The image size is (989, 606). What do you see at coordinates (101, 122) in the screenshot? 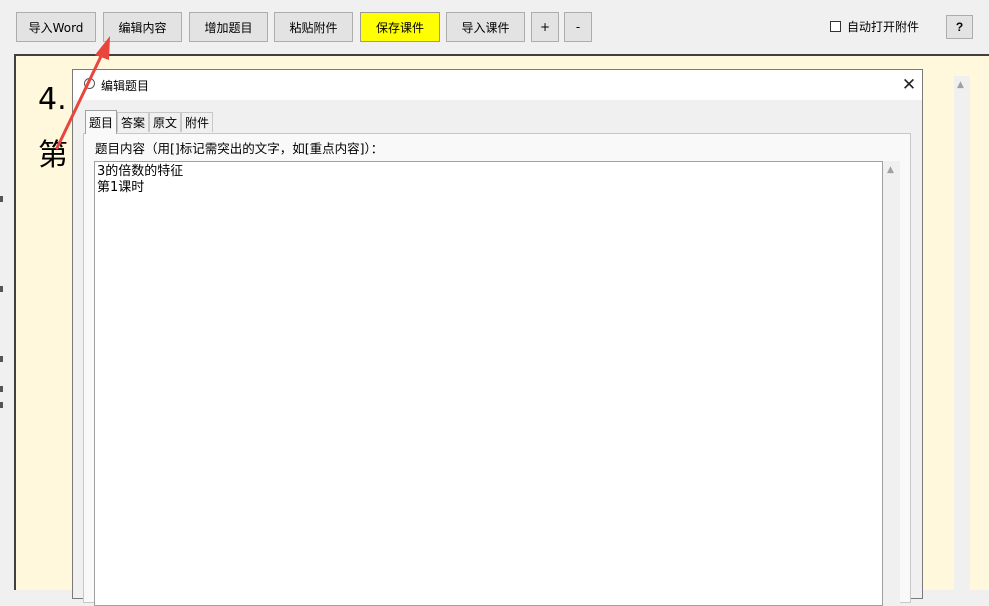
I see `tab-question: 题目` at bounding box center [101, 122].